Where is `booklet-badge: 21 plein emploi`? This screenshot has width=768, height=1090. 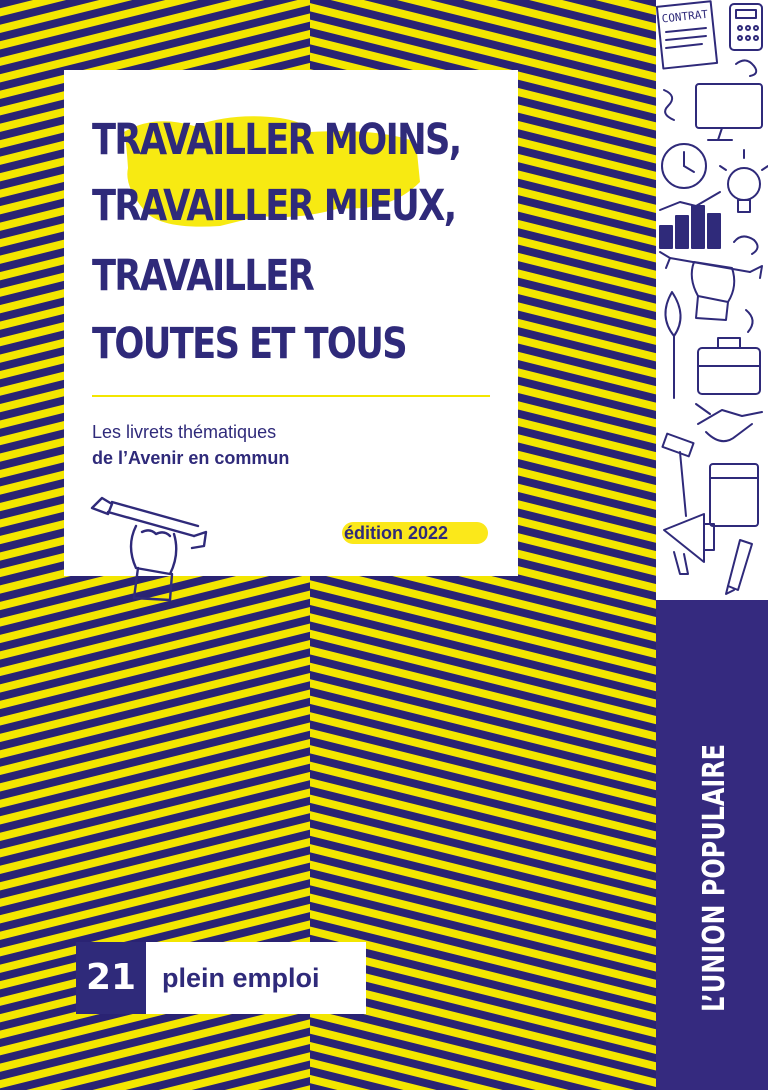 booklet-badge: 21 plein emploi is located at coordinates (221, 978).